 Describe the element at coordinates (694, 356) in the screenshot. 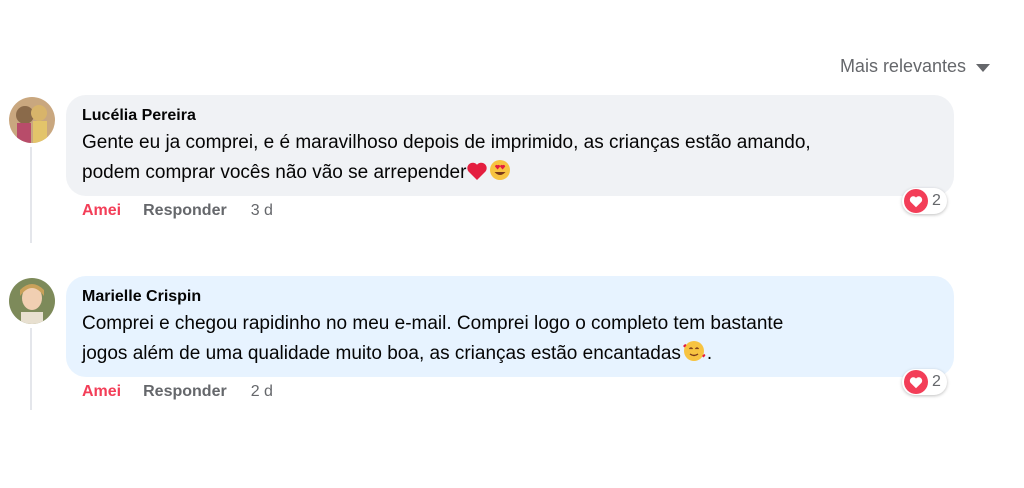

I see `smiling-face-with-hearts-emoji-icon` at that location.